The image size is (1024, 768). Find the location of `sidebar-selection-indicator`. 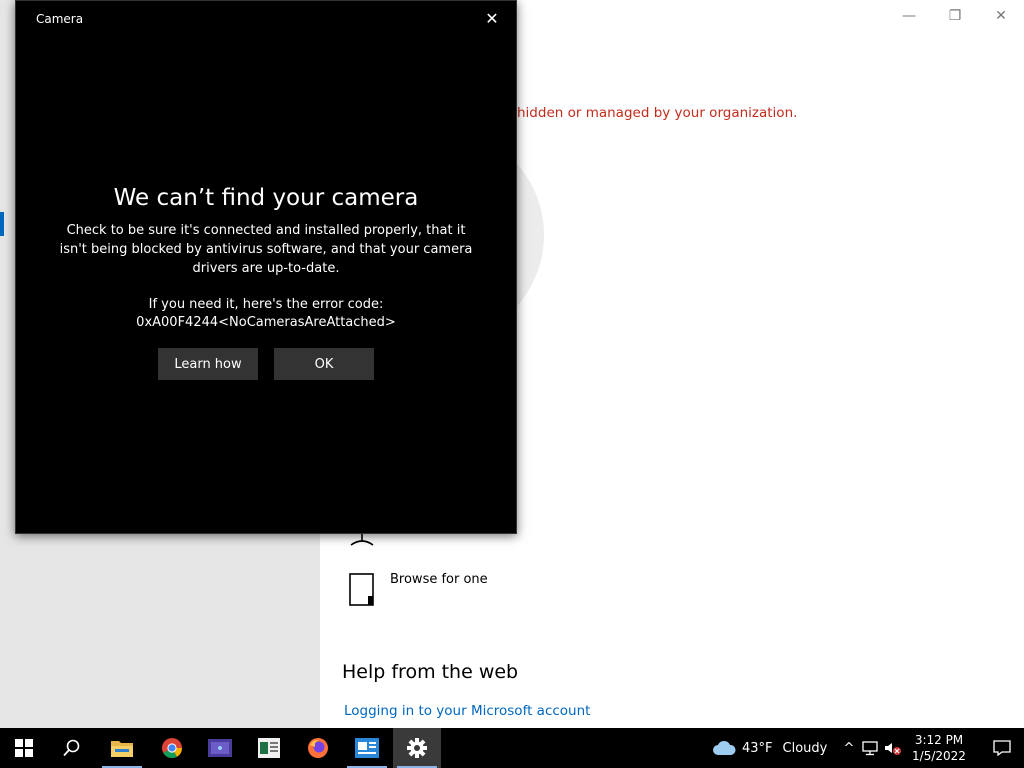

sidebar-selection-indicator is located at coordinates (2, 224).